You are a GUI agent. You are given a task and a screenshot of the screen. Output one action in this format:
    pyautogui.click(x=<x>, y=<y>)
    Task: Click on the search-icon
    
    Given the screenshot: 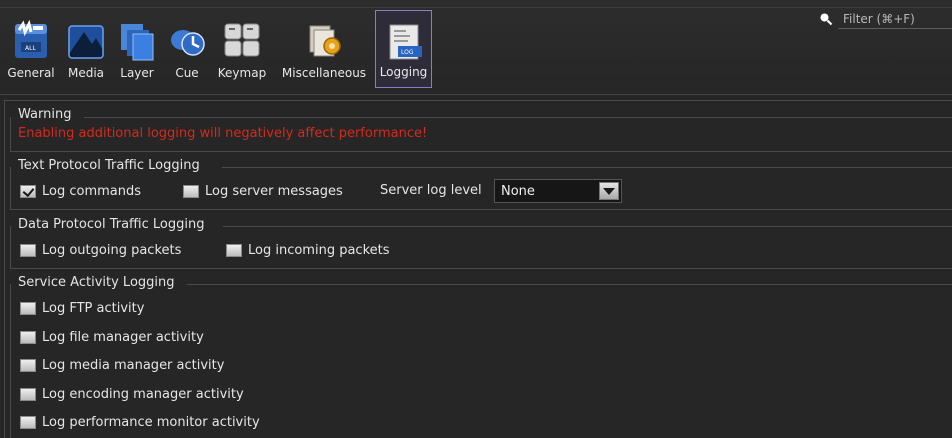 What is the action you would take?
    pyautogui.click(x=826, y=19)
    